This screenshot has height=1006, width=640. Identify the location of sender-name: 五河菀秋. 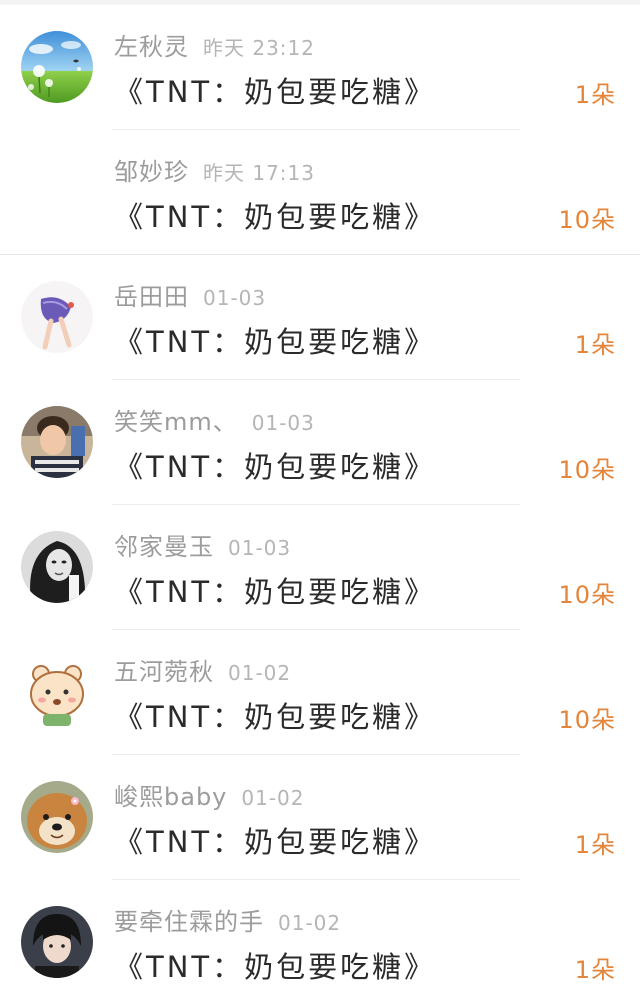
(164, 672).